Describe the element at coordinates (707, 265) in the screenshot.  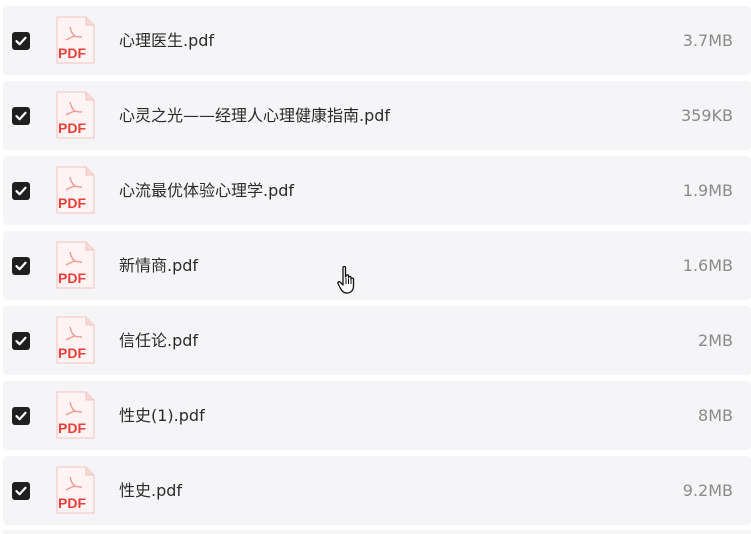
I see `file-size: 1.6MB` at that location.